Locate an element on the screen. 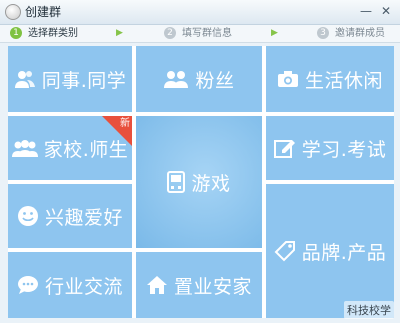 This screenshot has width=400, height=323. tile-label: 品牌.产品 is located at coordinates (344, 252).